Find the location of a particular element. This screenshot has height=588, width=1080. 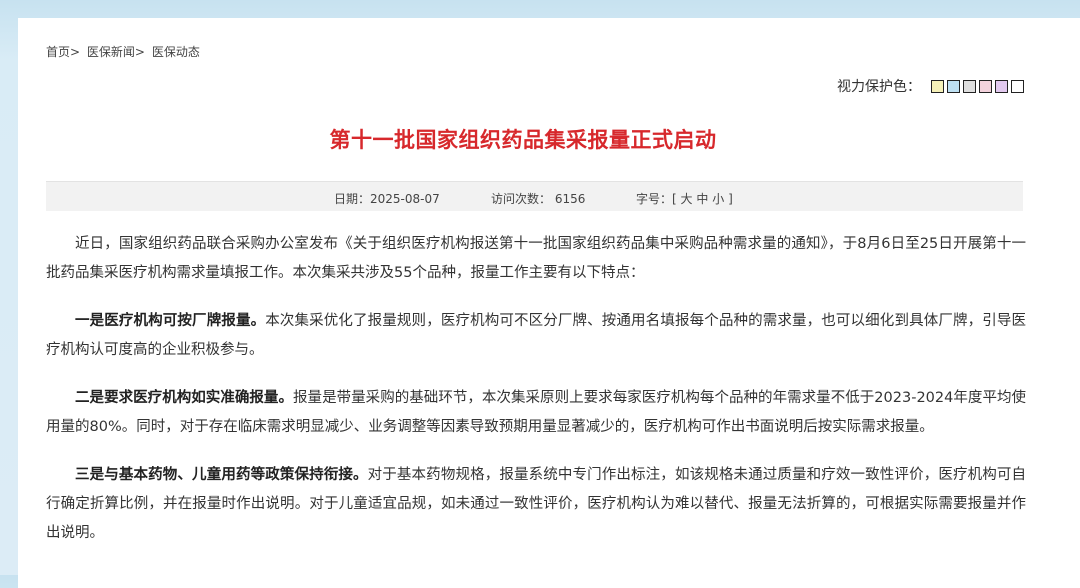

article-info-bar: 日期：2025-08-07 访问次数： 6156 字号：[ 大 中 小 ] is located at coordinates (534, 196).